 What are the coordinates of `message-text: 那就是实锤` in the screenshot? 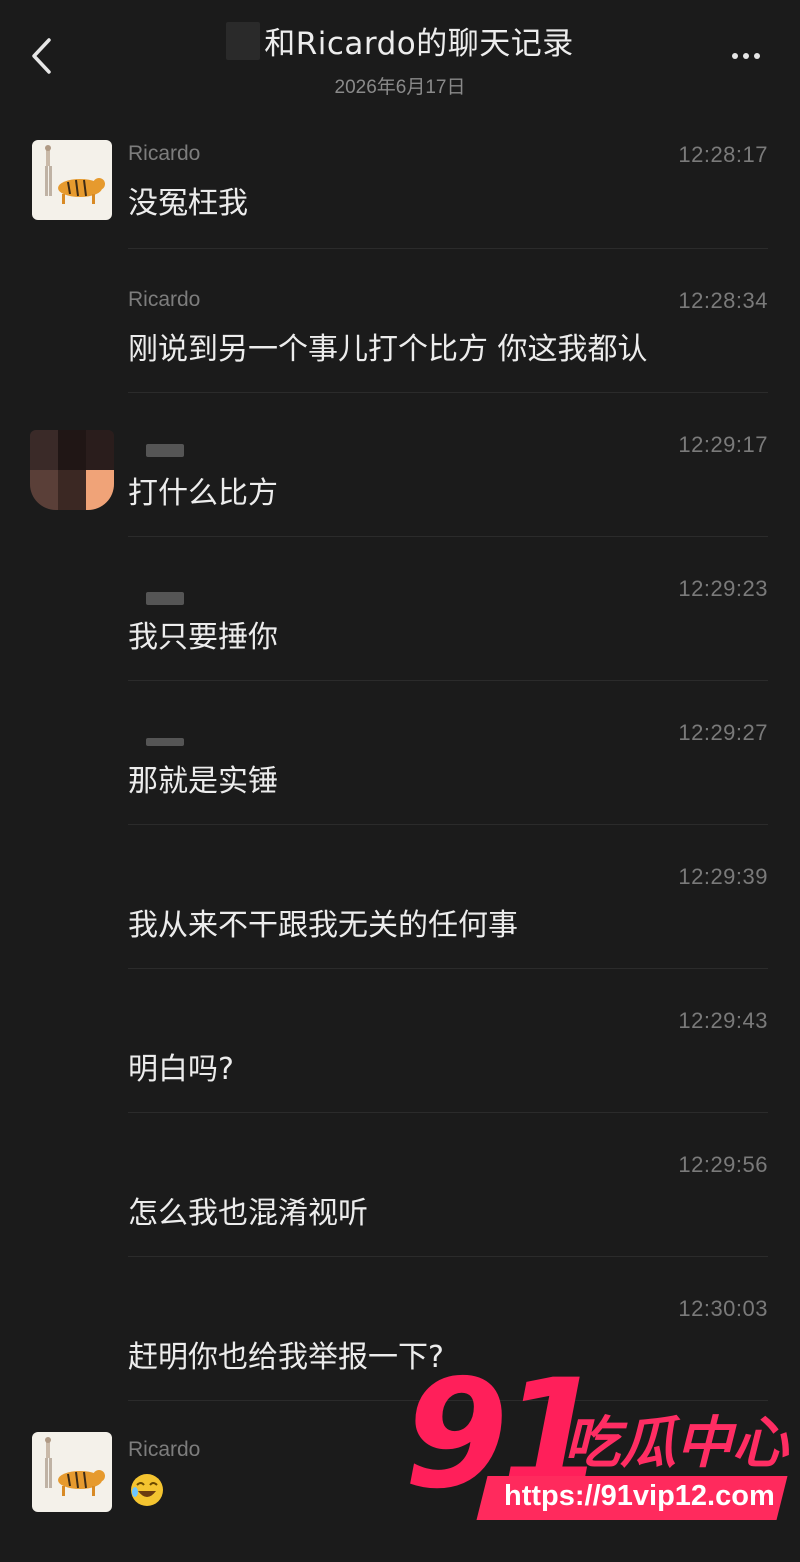 It's located at (203, 781).